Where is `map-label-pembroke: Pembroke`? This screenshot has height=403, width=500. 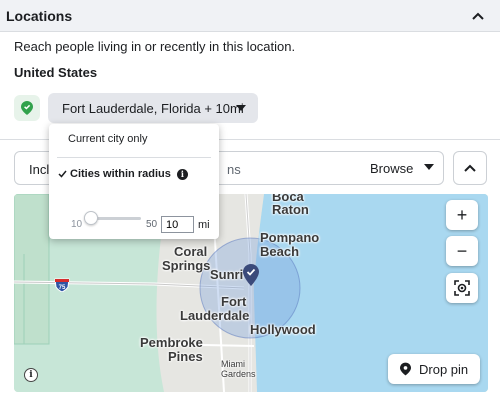 map-label-pembroke: Pembroke is located at coordinates (171, 342).